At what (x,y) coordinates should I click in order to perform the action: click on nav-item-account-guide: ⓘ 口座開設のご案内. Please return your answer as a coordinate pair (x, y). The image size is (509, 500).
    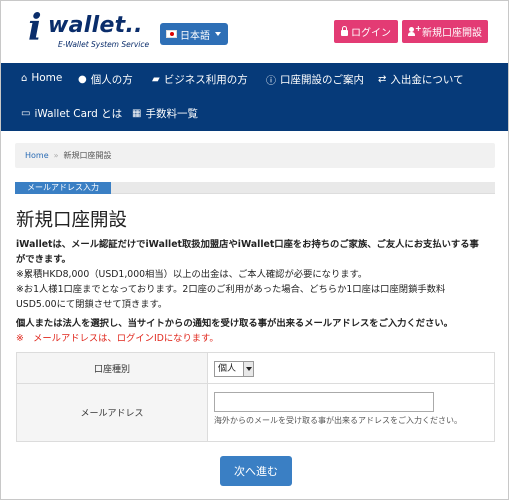
    Looking at the image, I should click on (315, 79).